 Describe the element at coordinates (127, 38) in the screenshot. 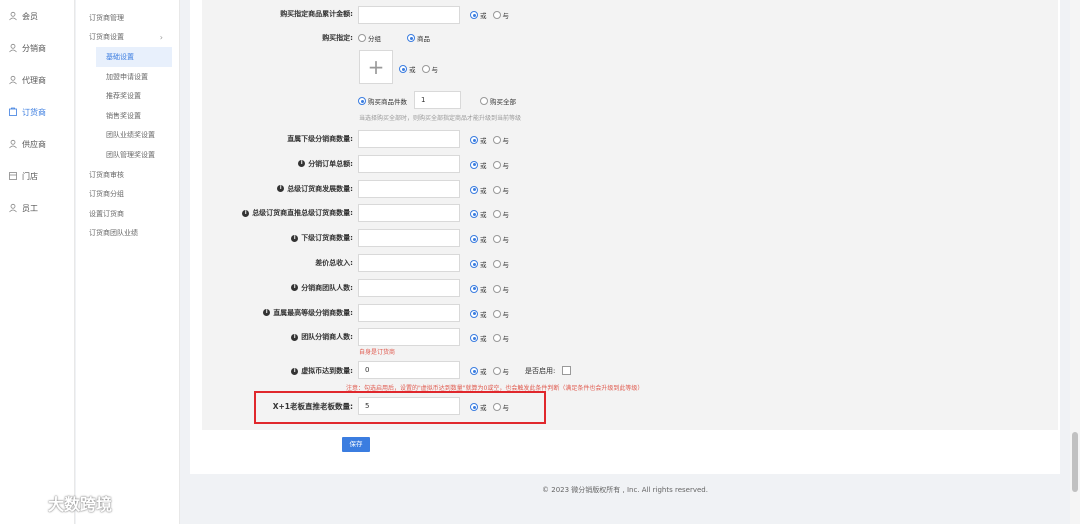

I see `nav2-item-orderer-settings: 订货商设置 ›` at that location.